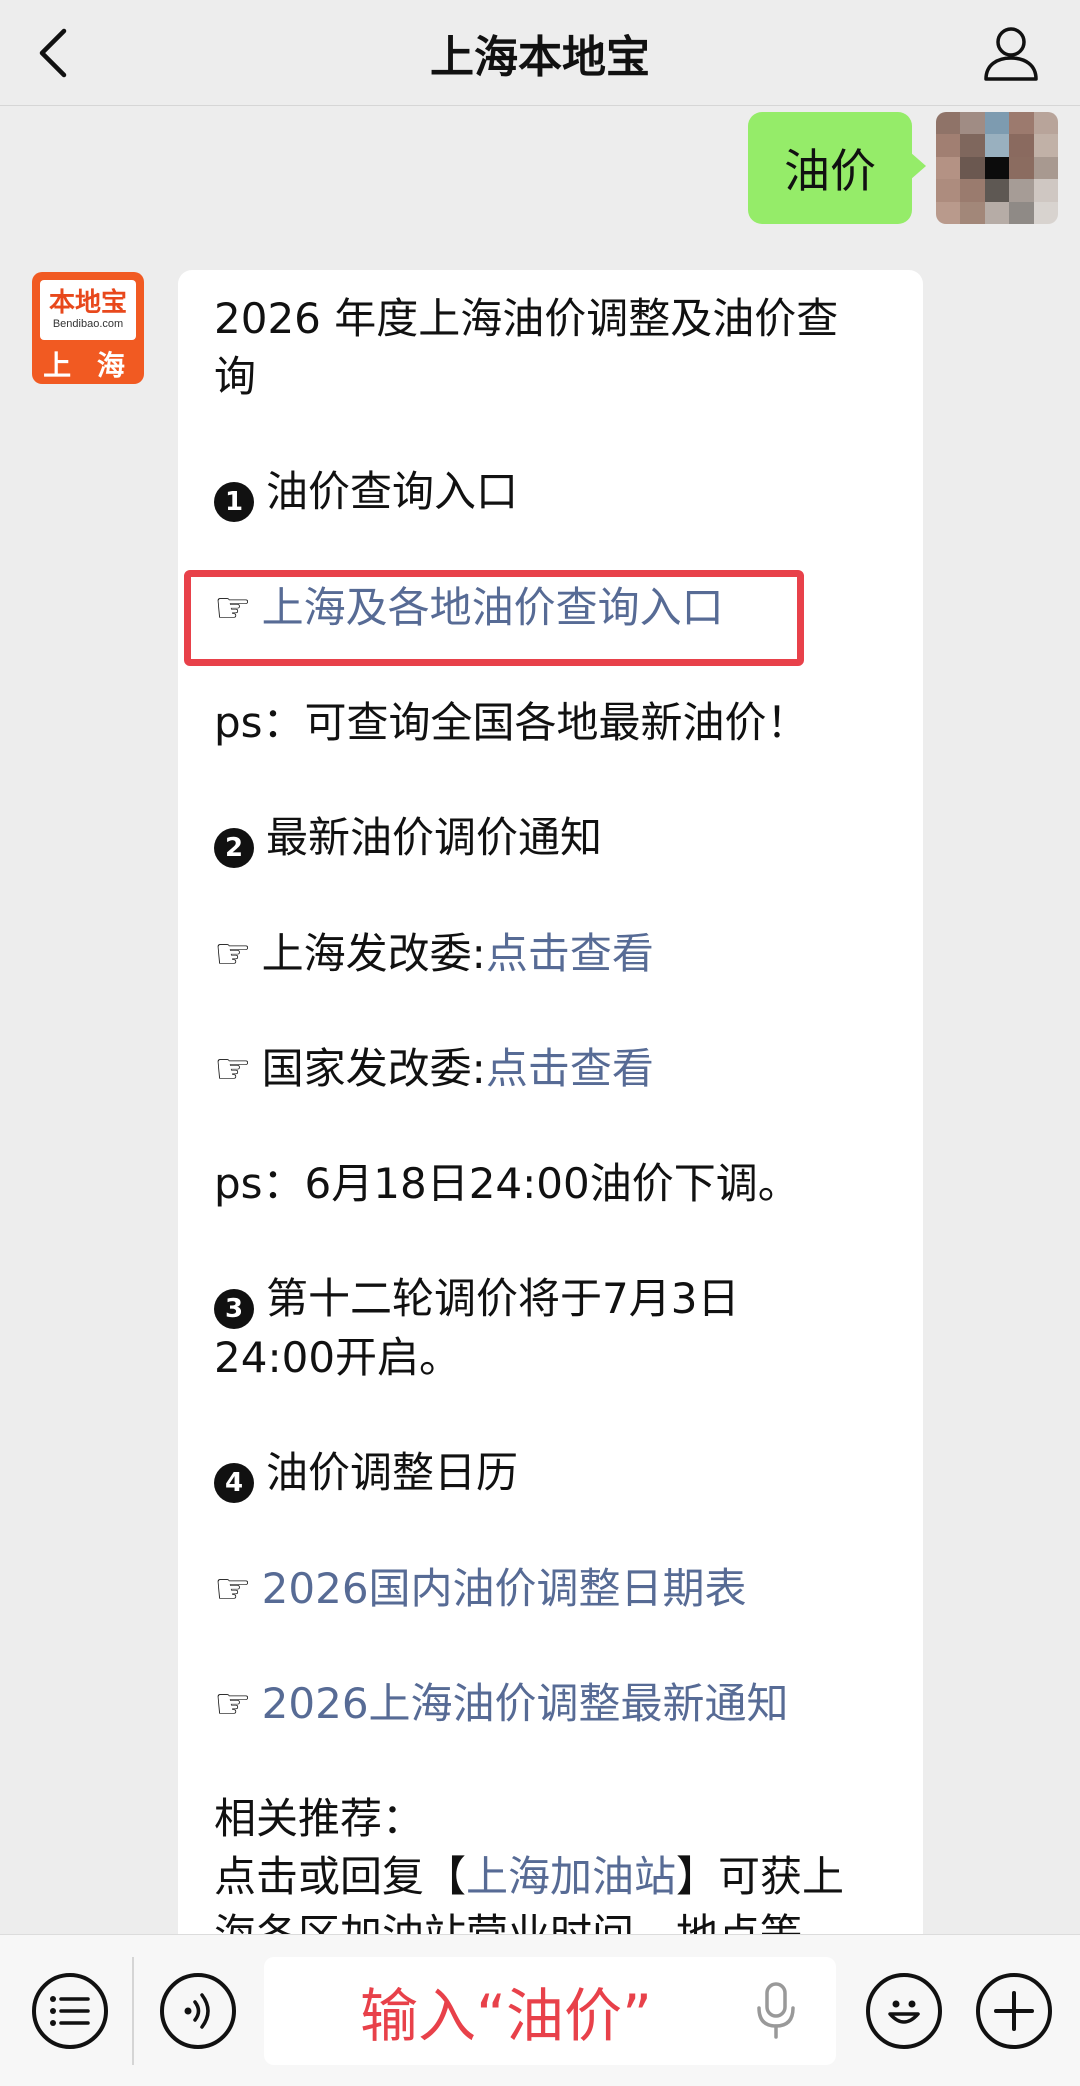  Describe the element at coordinates (570, 1068) in the screenshot. I see `national-ndrc-link: 点击查看` at that location.